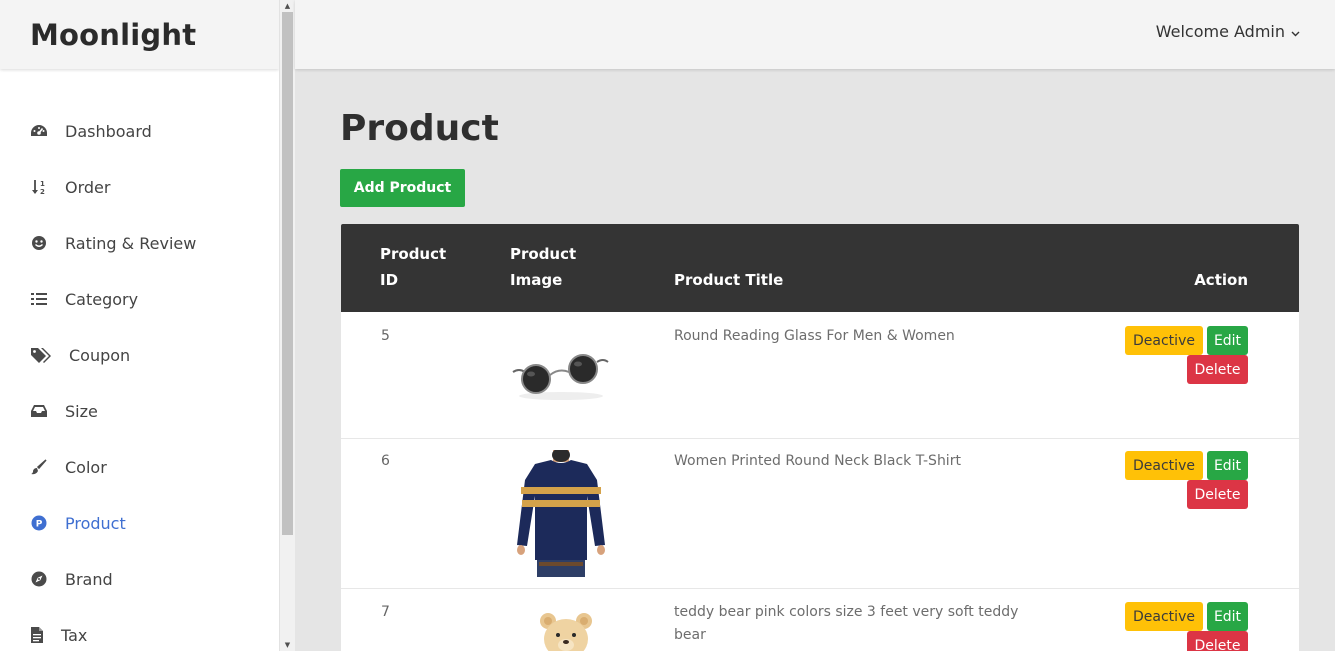  Describe the element at coordinates (39, 131) in the screenshot. I see `dashboard-icon` at that location.